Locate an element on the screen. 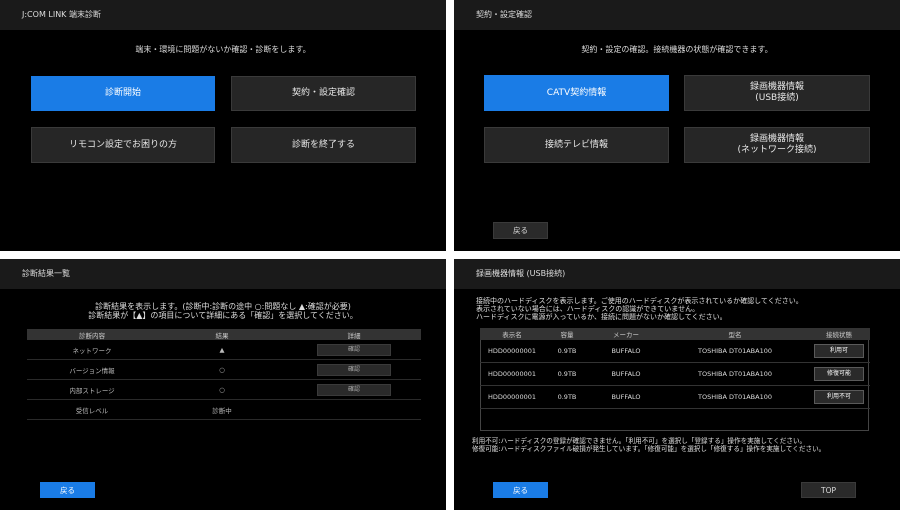 This screenshot has height=510, width=900. results-instruction: 診断結果が【▲】の項目について詳細にある「確認」を選択してください。 is located at coordinates (223, 315).